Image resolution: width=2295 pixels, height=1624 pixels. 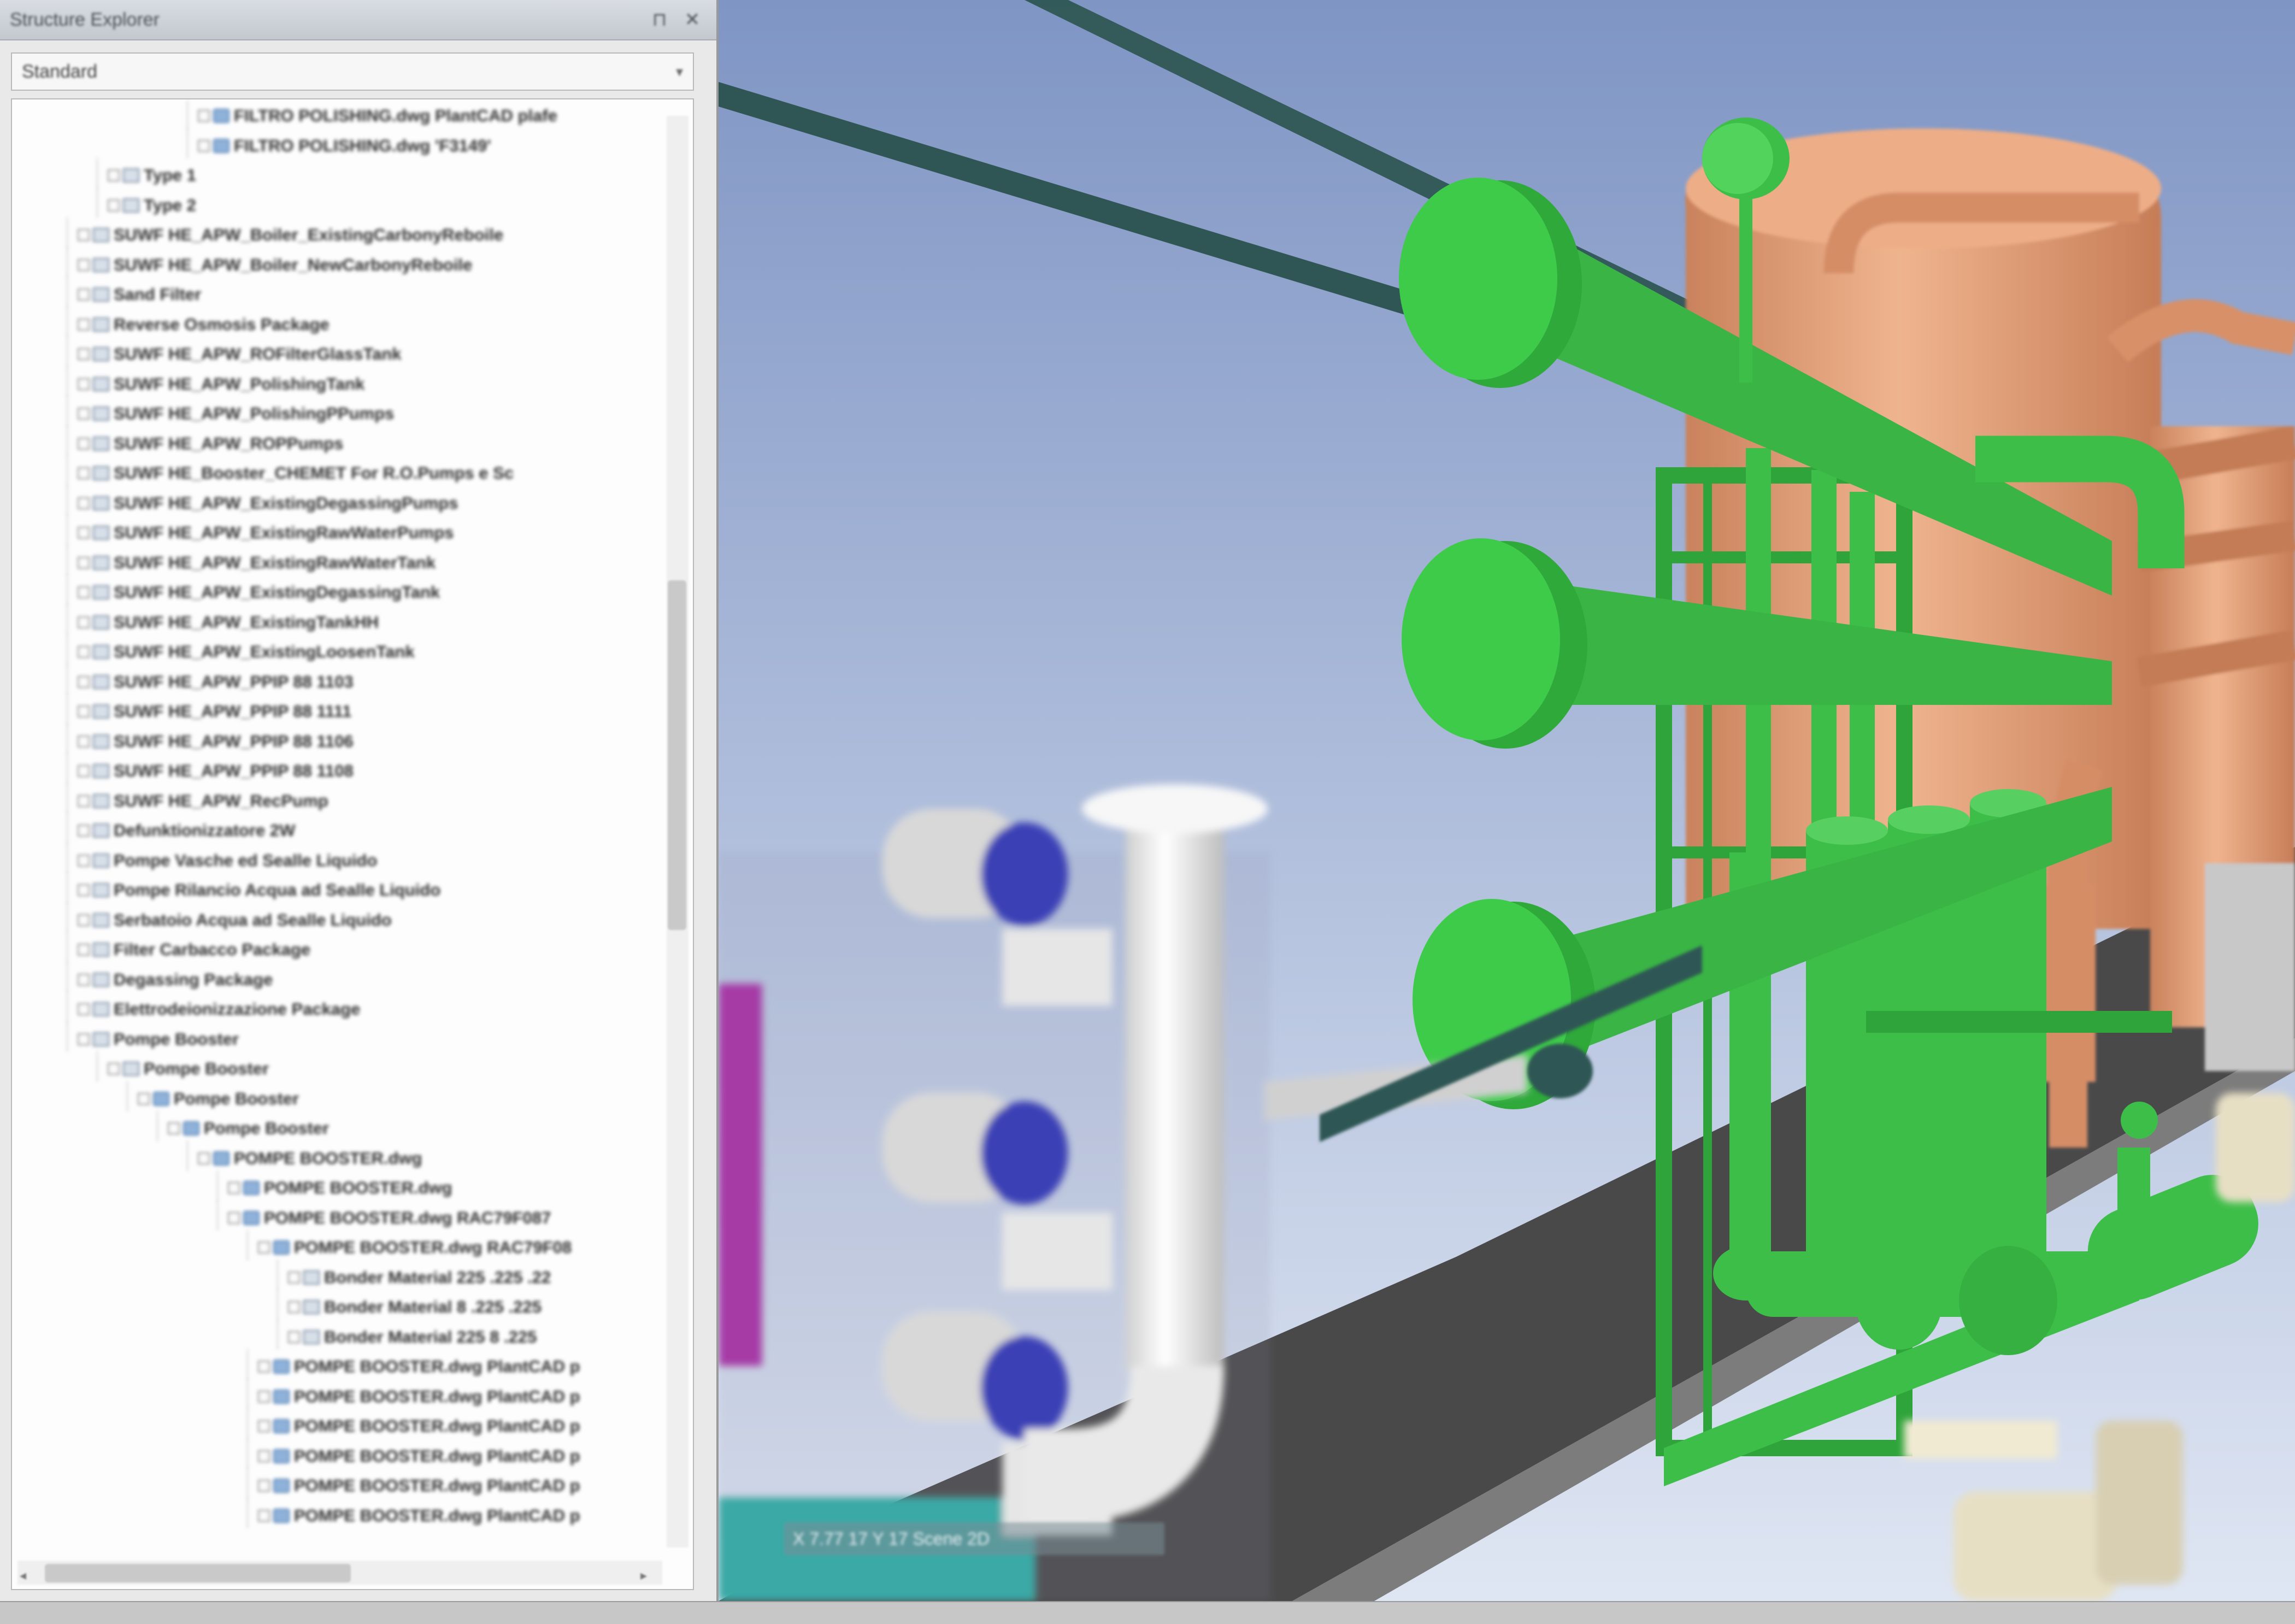 I want to click on tree-item: Sand Filter, so click(x=139, y=294).